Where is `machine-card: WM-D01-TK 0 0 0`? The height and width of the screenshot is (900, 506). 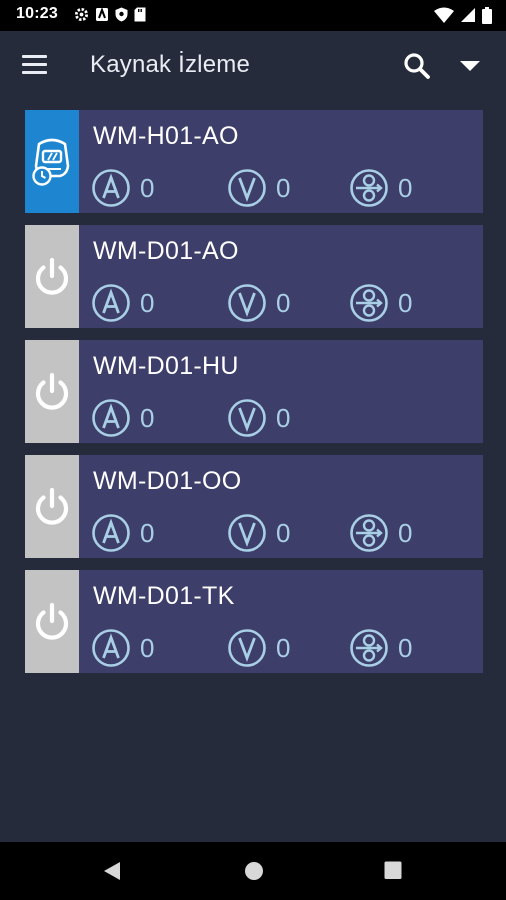
machine-card: WM-D01-TK 0 0 0 is located at coordinates (254, 621).